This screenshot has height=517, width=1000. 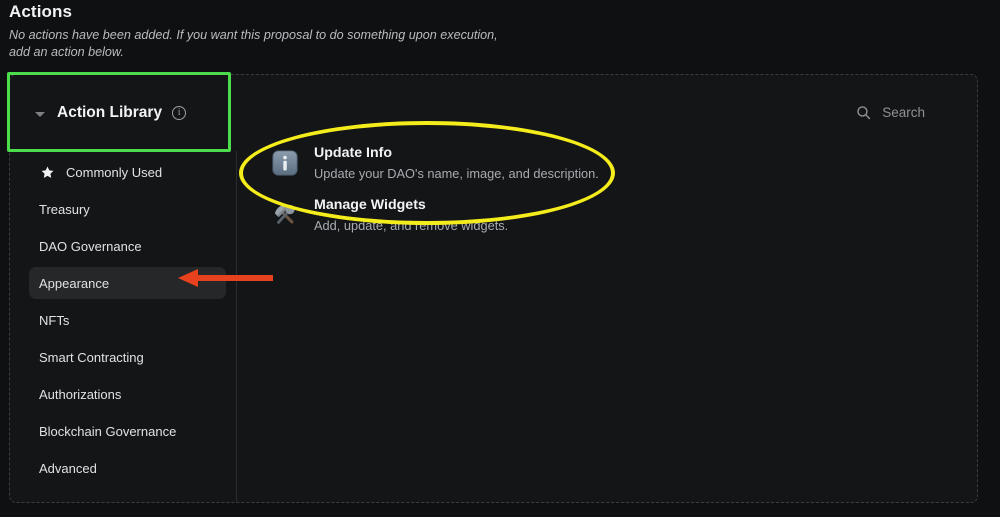 What do you see at coordinates (114, 172) in the screenshot?
I see `sidebar-item-label: Commonly Used` at bounding box center [114, 172].